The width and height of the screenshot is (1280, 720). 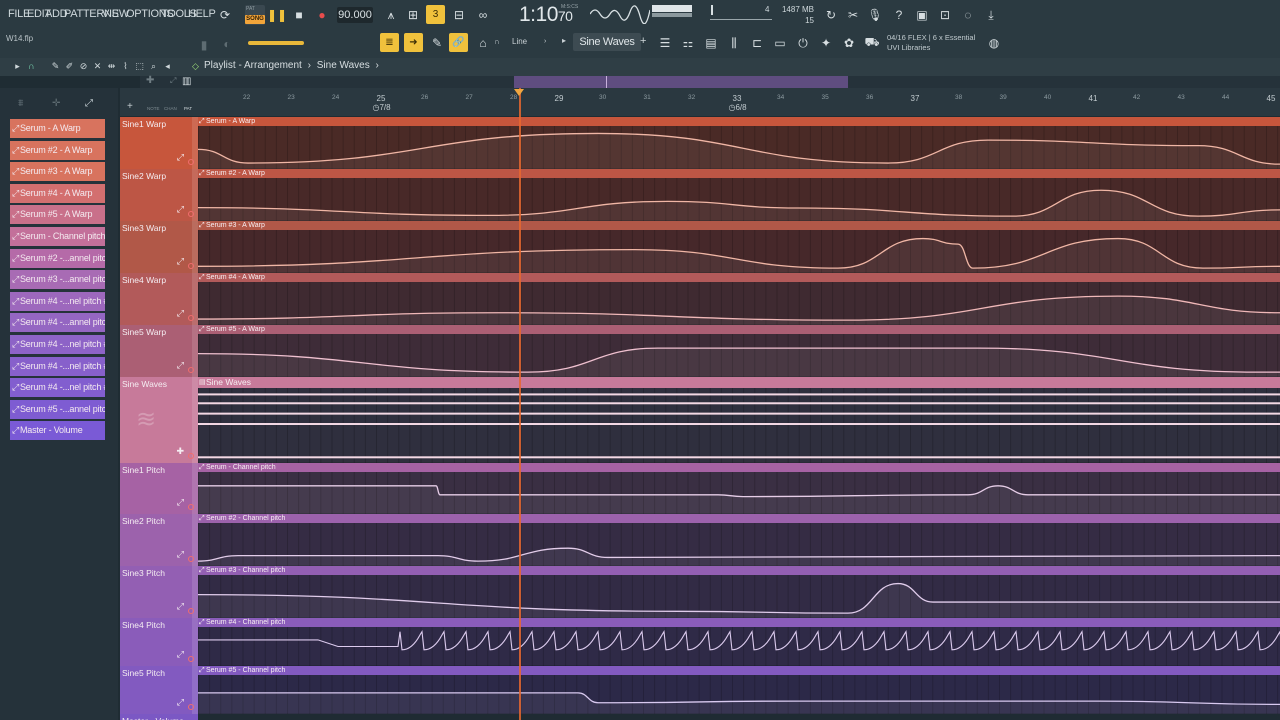 What do you see at coordinates (130, 106) in the screenshot?
I see `add-track-plus-icon: +` at bounding box center [130, 106].